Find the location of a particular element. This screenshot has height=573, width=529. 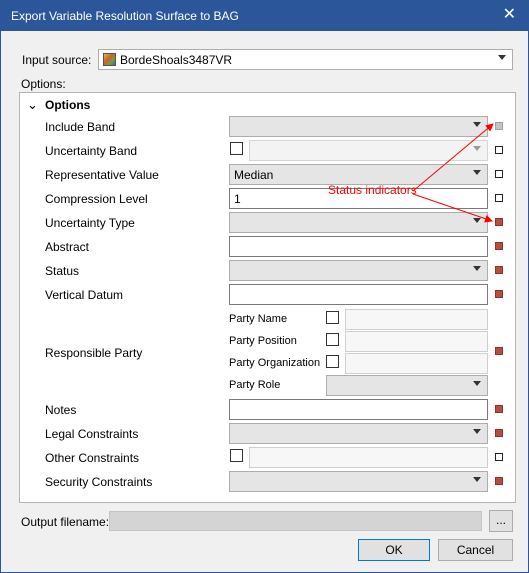

arrow-to-top-indicator is located at coordinates (453, 157).